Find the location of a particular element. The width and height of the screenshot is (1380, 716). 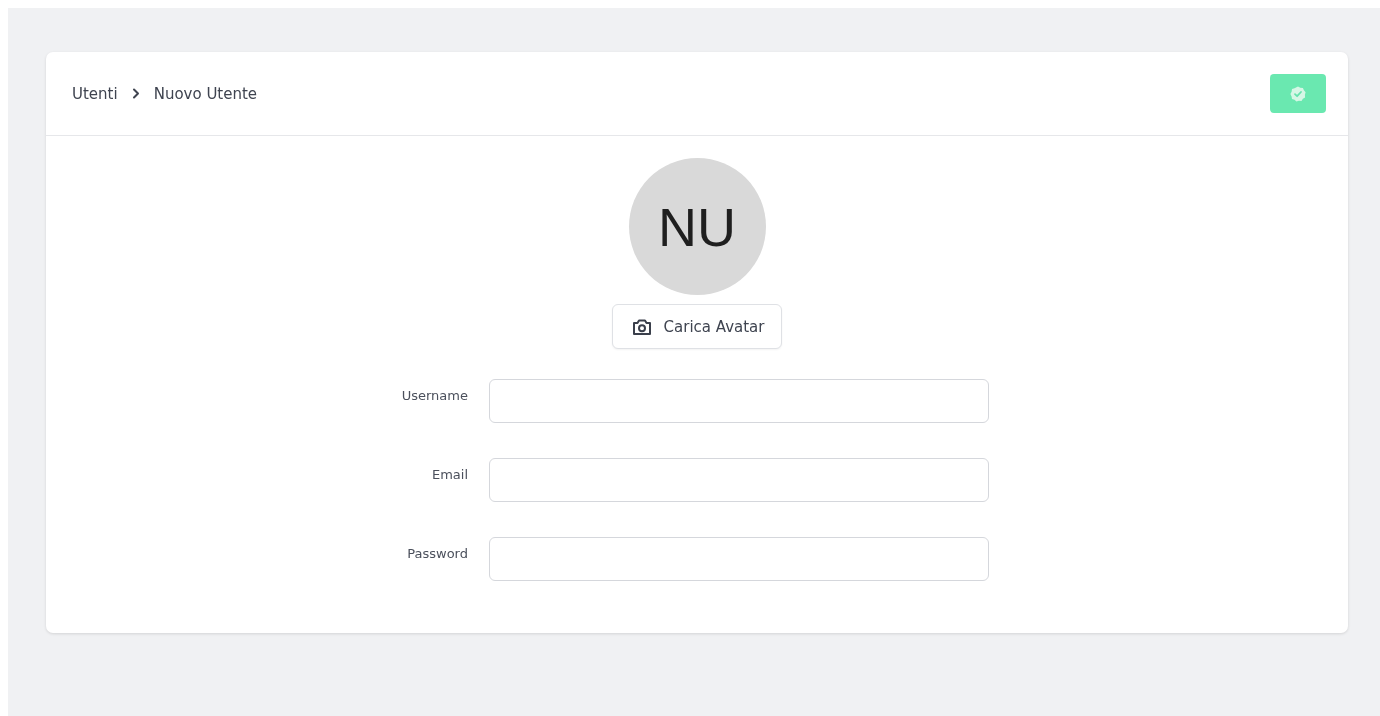

field-label: Username is located at coordinates (434, 395).